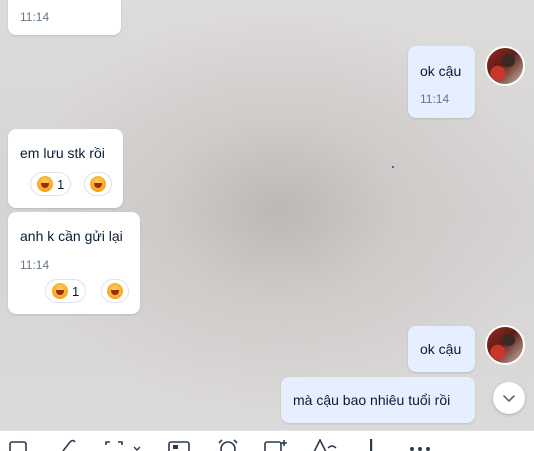 This screenshot has height=451, width=534. Describe the element at coordinates (124, 445) in the screenshot. I see `screenshot-icon` at that location.